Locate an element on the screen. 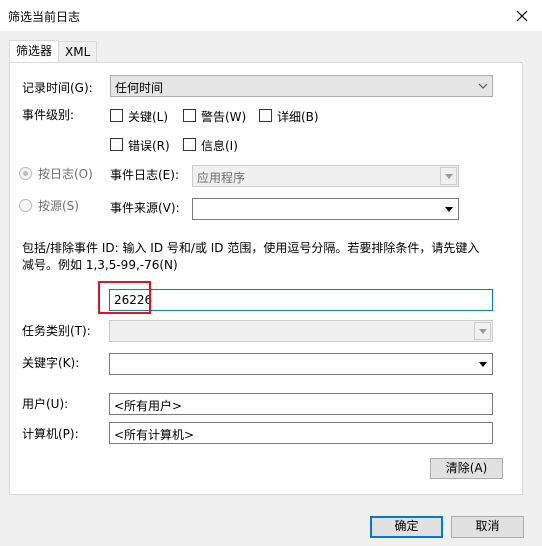  task-category-label: 任务类别(T): is located at coordinates (56, 331).